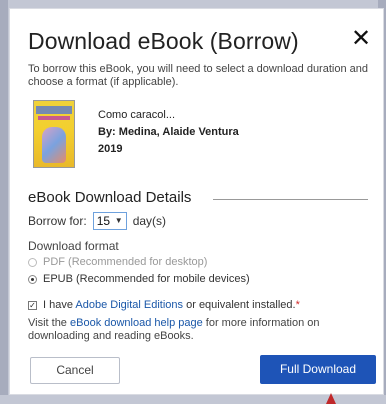 Image resolution: width=386 pixels, height=404 pixels. Describe the element at coordinates (118, 220) in the screenshot. I see `chevron-down-icon: ▼` at that location.